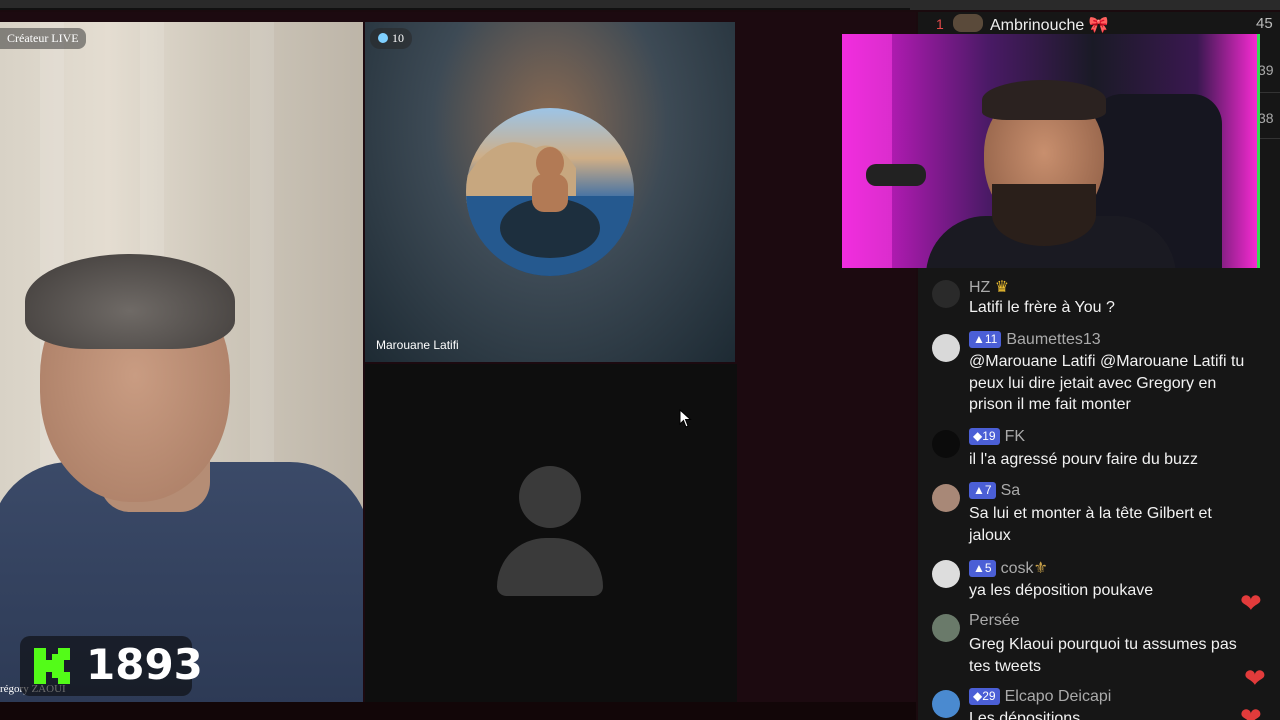 Image resolution: width=1280 pixels, height=720 pixels. Describe the element at coordinates (1053, 339) in the screenshot. I see `username-text: Baumettes13` at that location.